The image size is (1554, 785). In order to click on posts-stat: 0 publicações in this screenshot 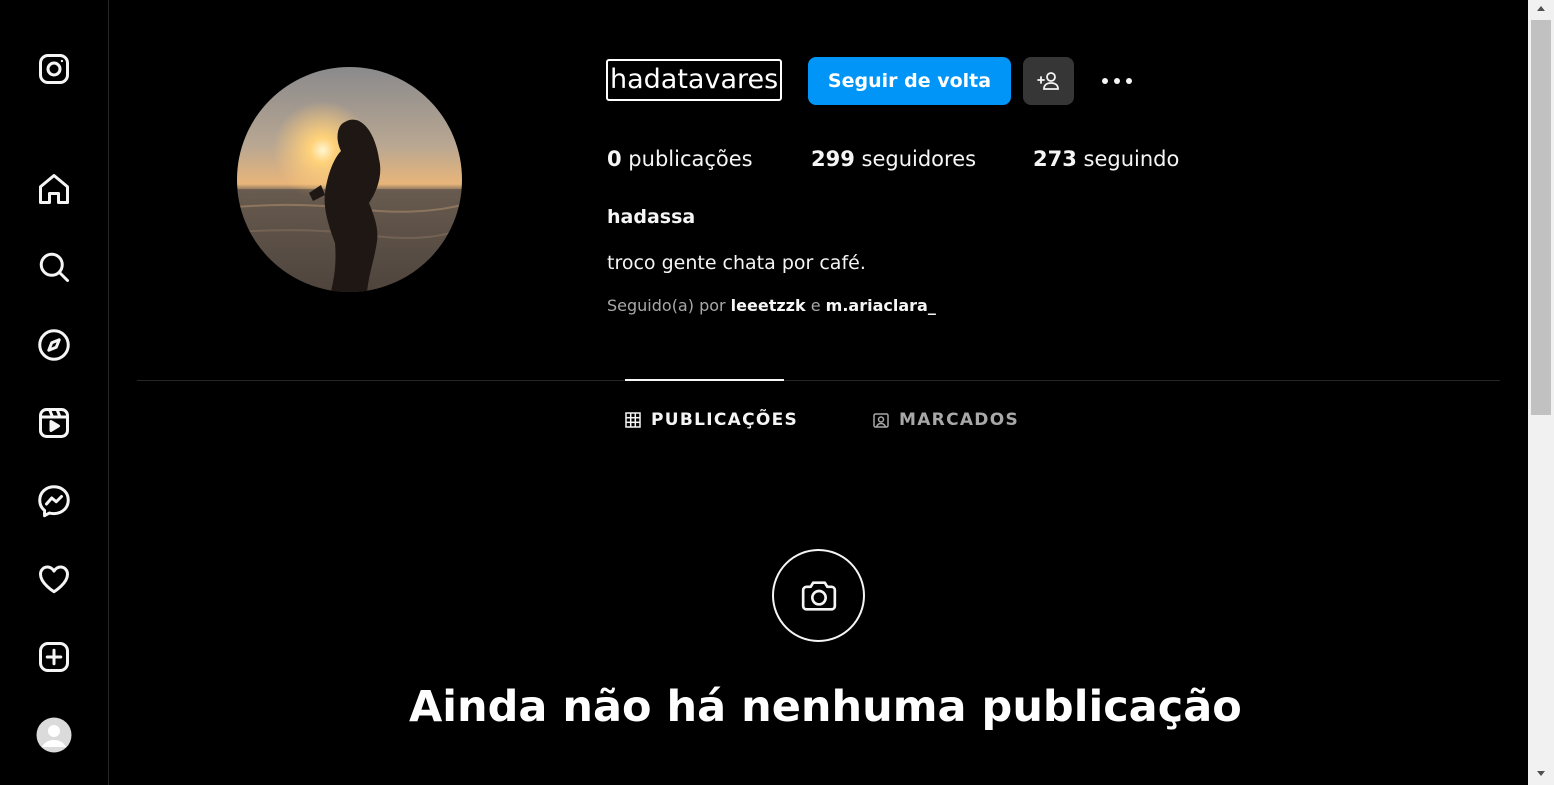, I will do `click(680, 159)`.